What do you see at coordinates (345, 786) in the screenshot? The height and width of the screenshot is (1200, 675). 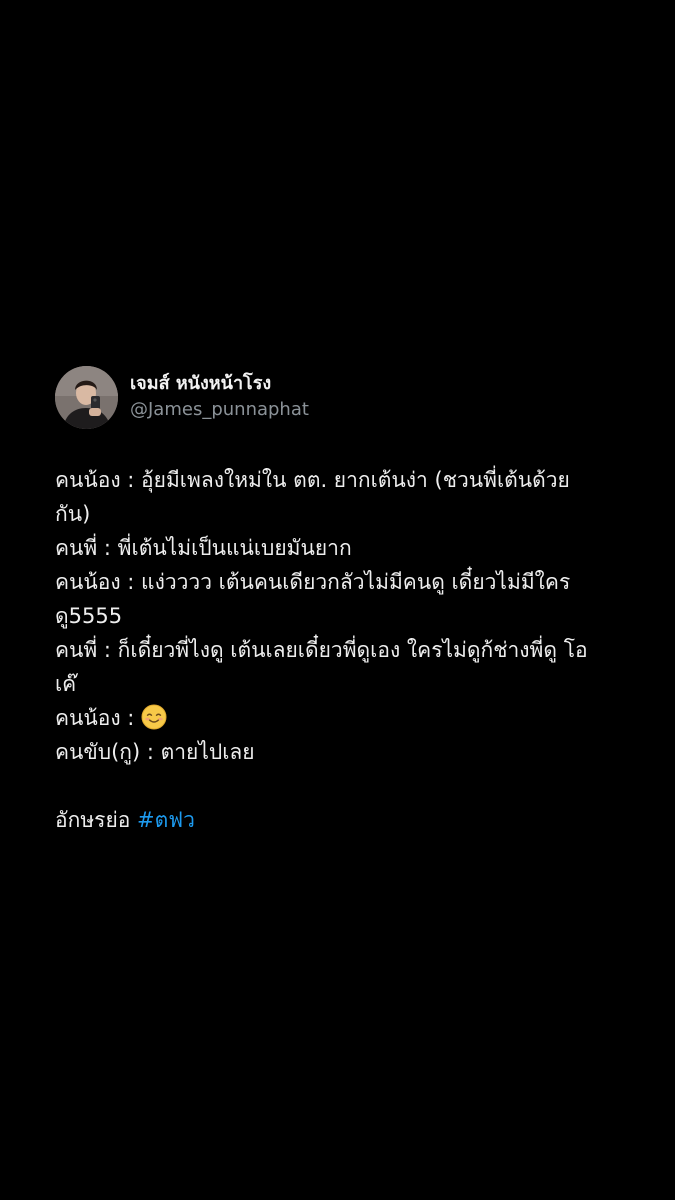 I see `line-spacer` at bounding box center [345, 786].